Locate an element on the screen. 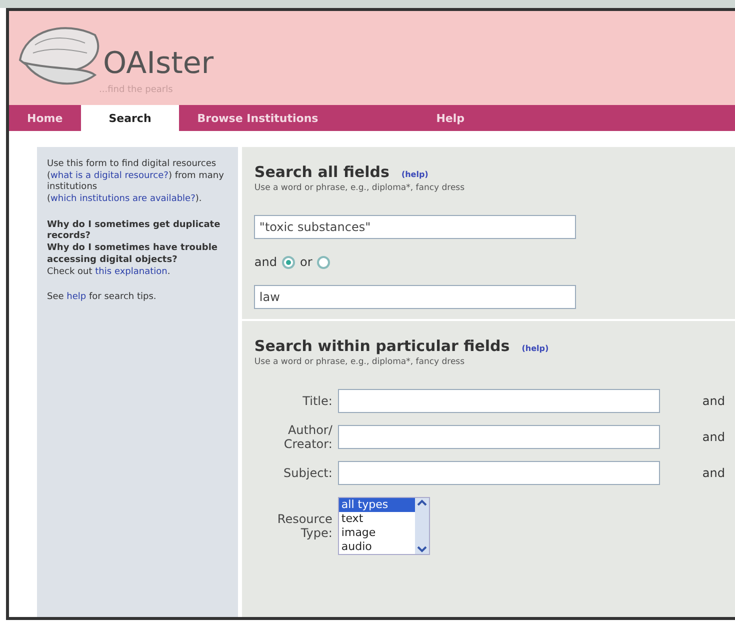 The height and width of the screenshot is (626, 735). nav-tab: Help is located at coordinates (450, 118).